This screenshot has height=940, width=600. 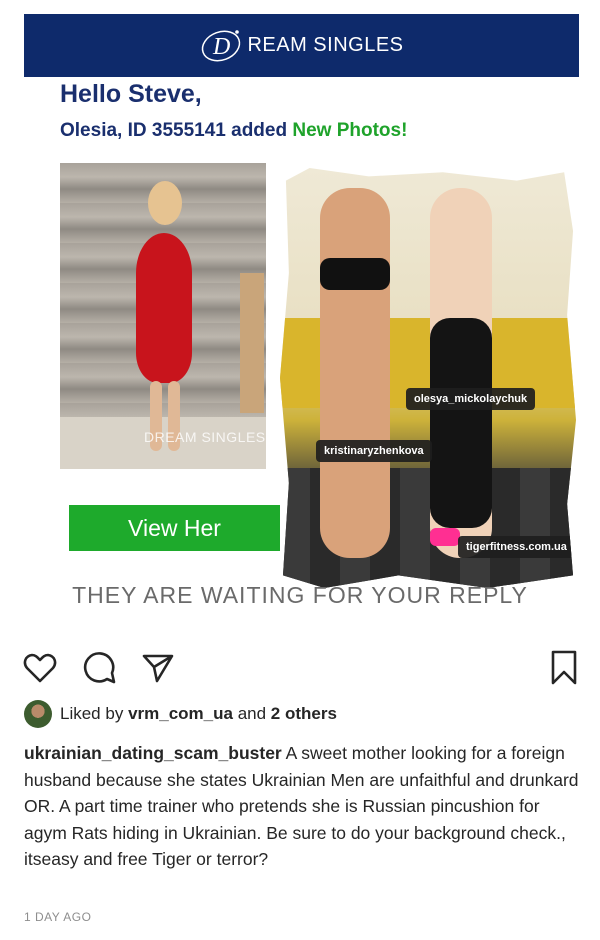 I want to click on pink-shoe, so click(x=445, y=537).